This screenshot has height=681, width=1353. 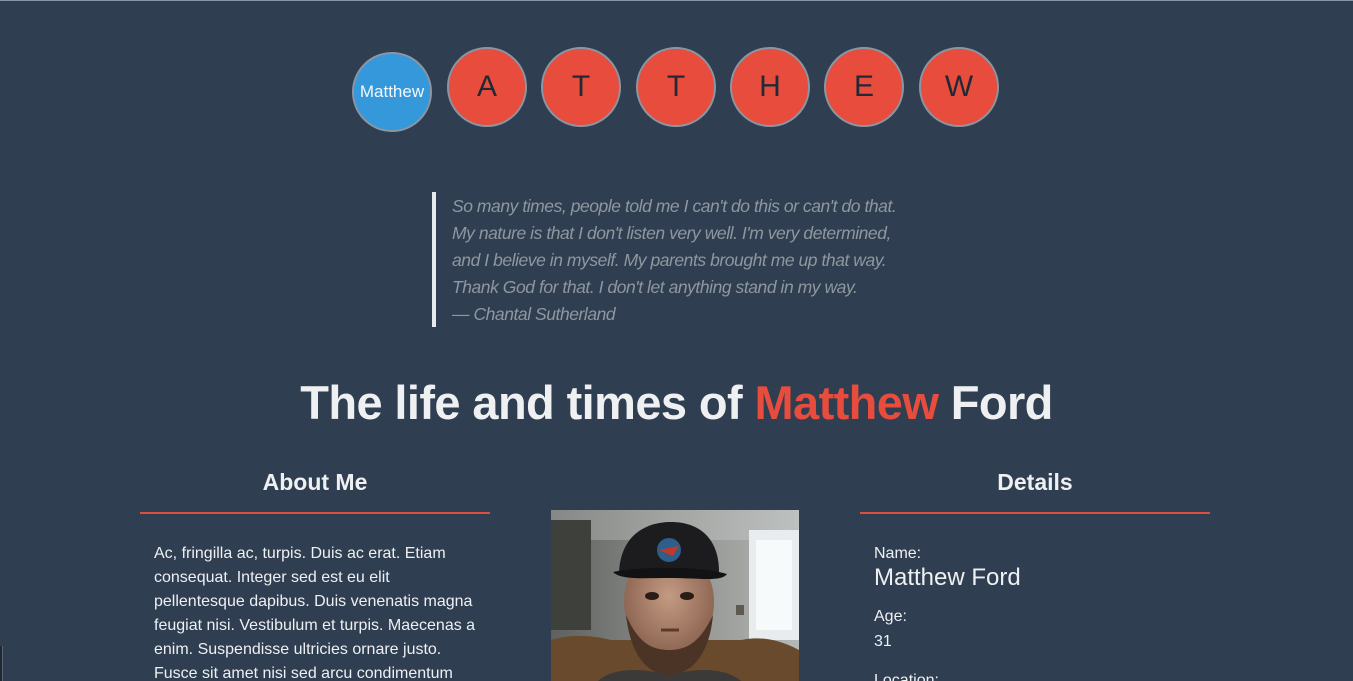 I want to click on profile-photo, so click(x=675, y=595).